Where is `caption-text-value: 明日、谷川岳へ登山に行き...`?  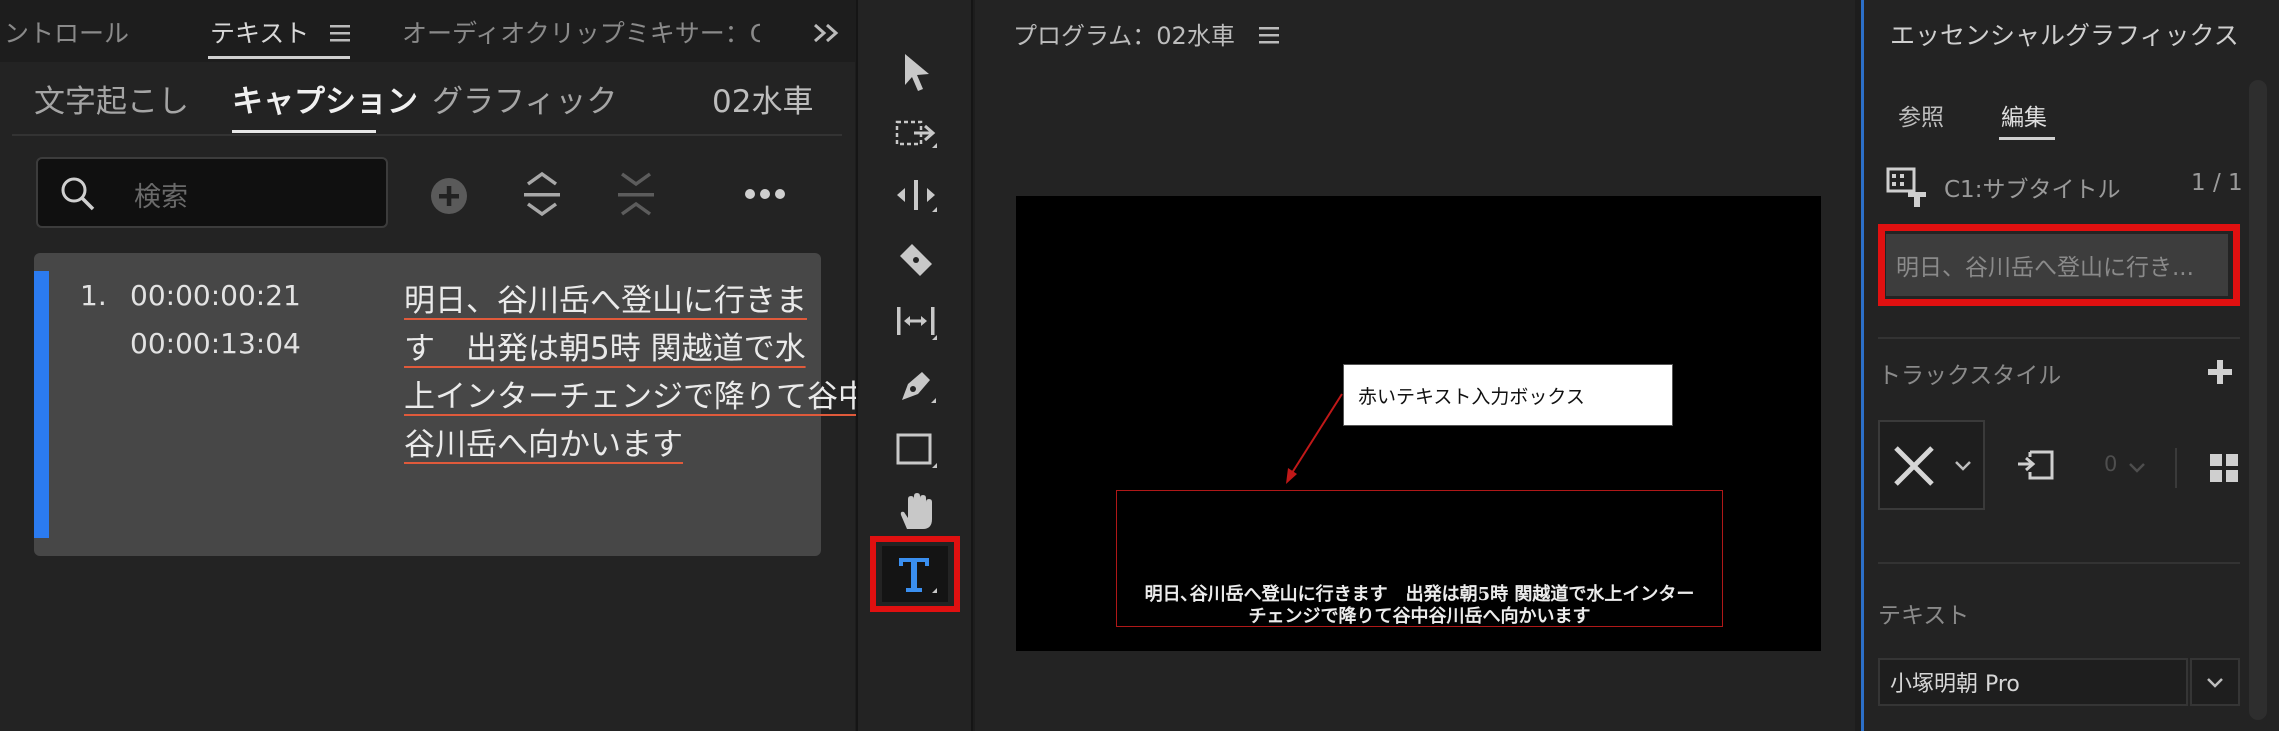 caption-text-value: 明日、谷川岳へ登山に行き... is located at coordinates (2045, 268).